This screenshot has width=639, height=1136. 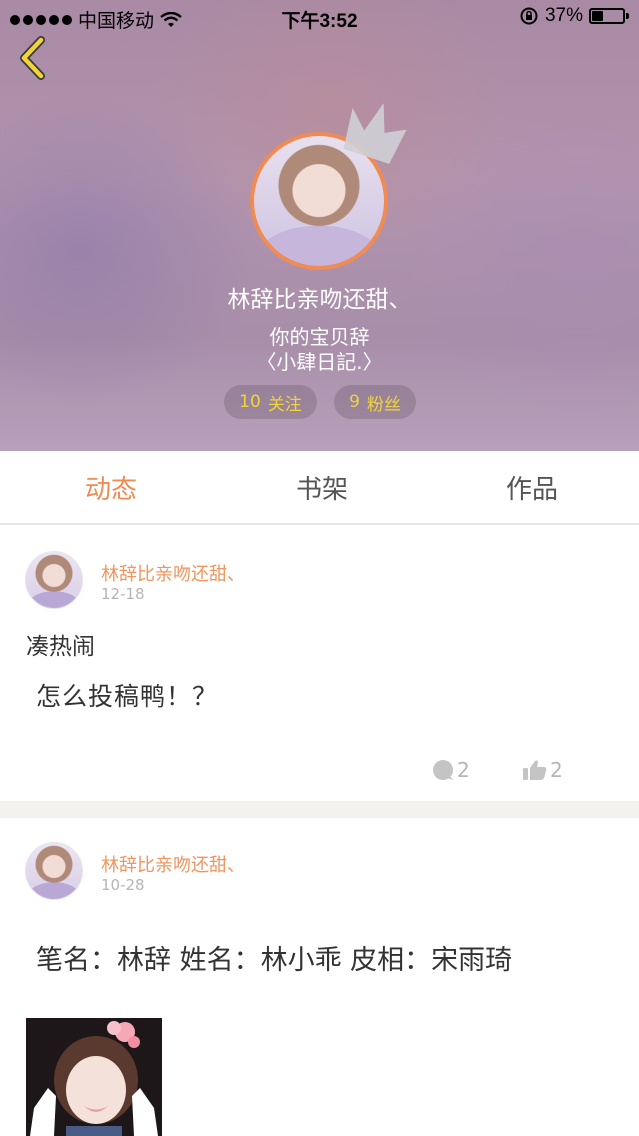 I want to click on profile-nickname: 林辞比亲吻还甜、, so click(x=319, y=300).